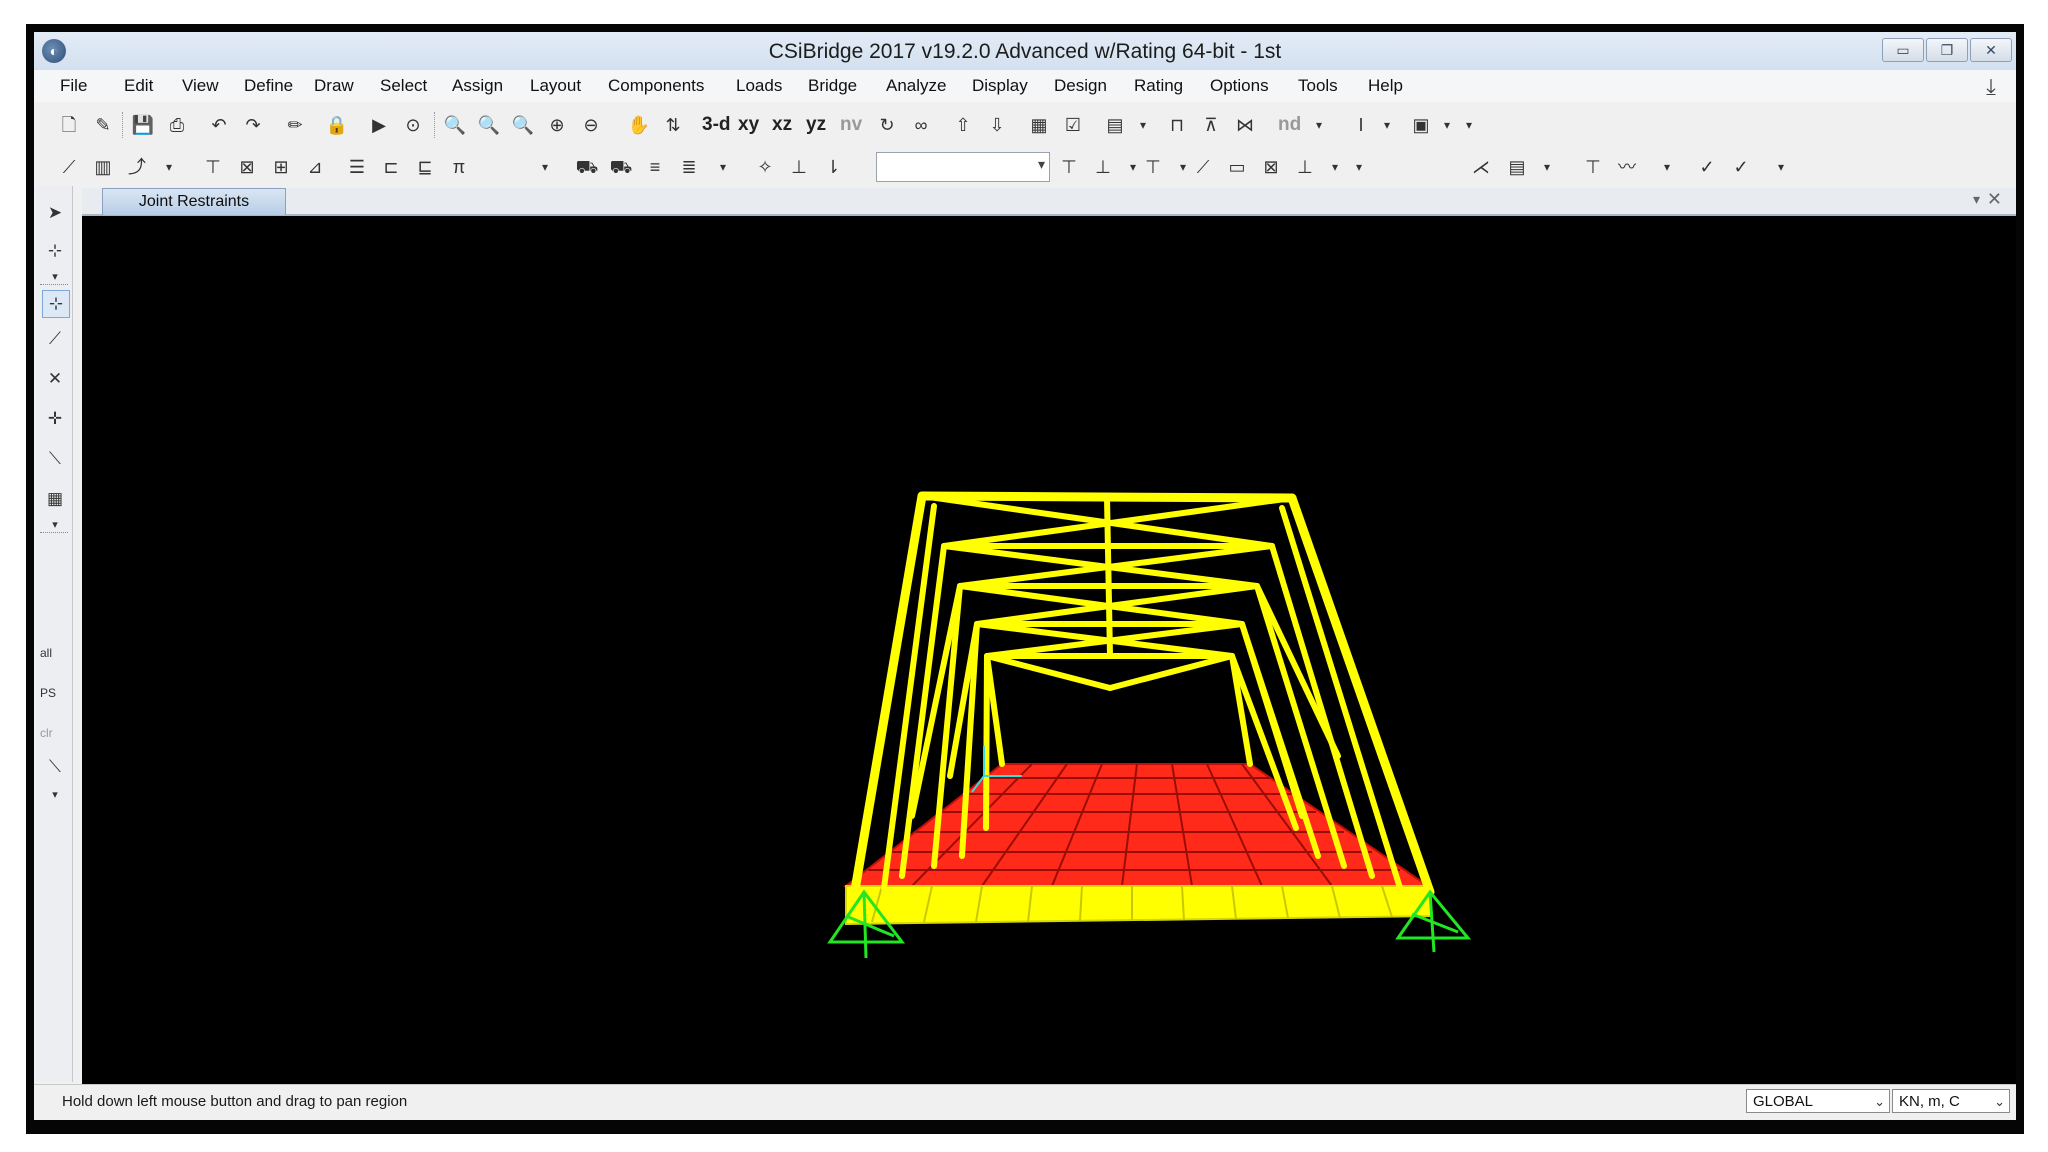 The width and height of the screenshot is (2048, 1152). I want to click on show-all-icon: ⟍, so click(55, 767).